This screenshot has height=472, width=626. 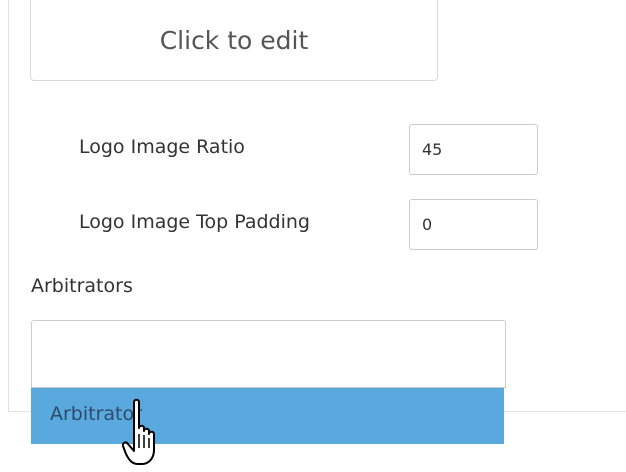 I want to click on arbitrators-select-input, so click(x=268, y=354).